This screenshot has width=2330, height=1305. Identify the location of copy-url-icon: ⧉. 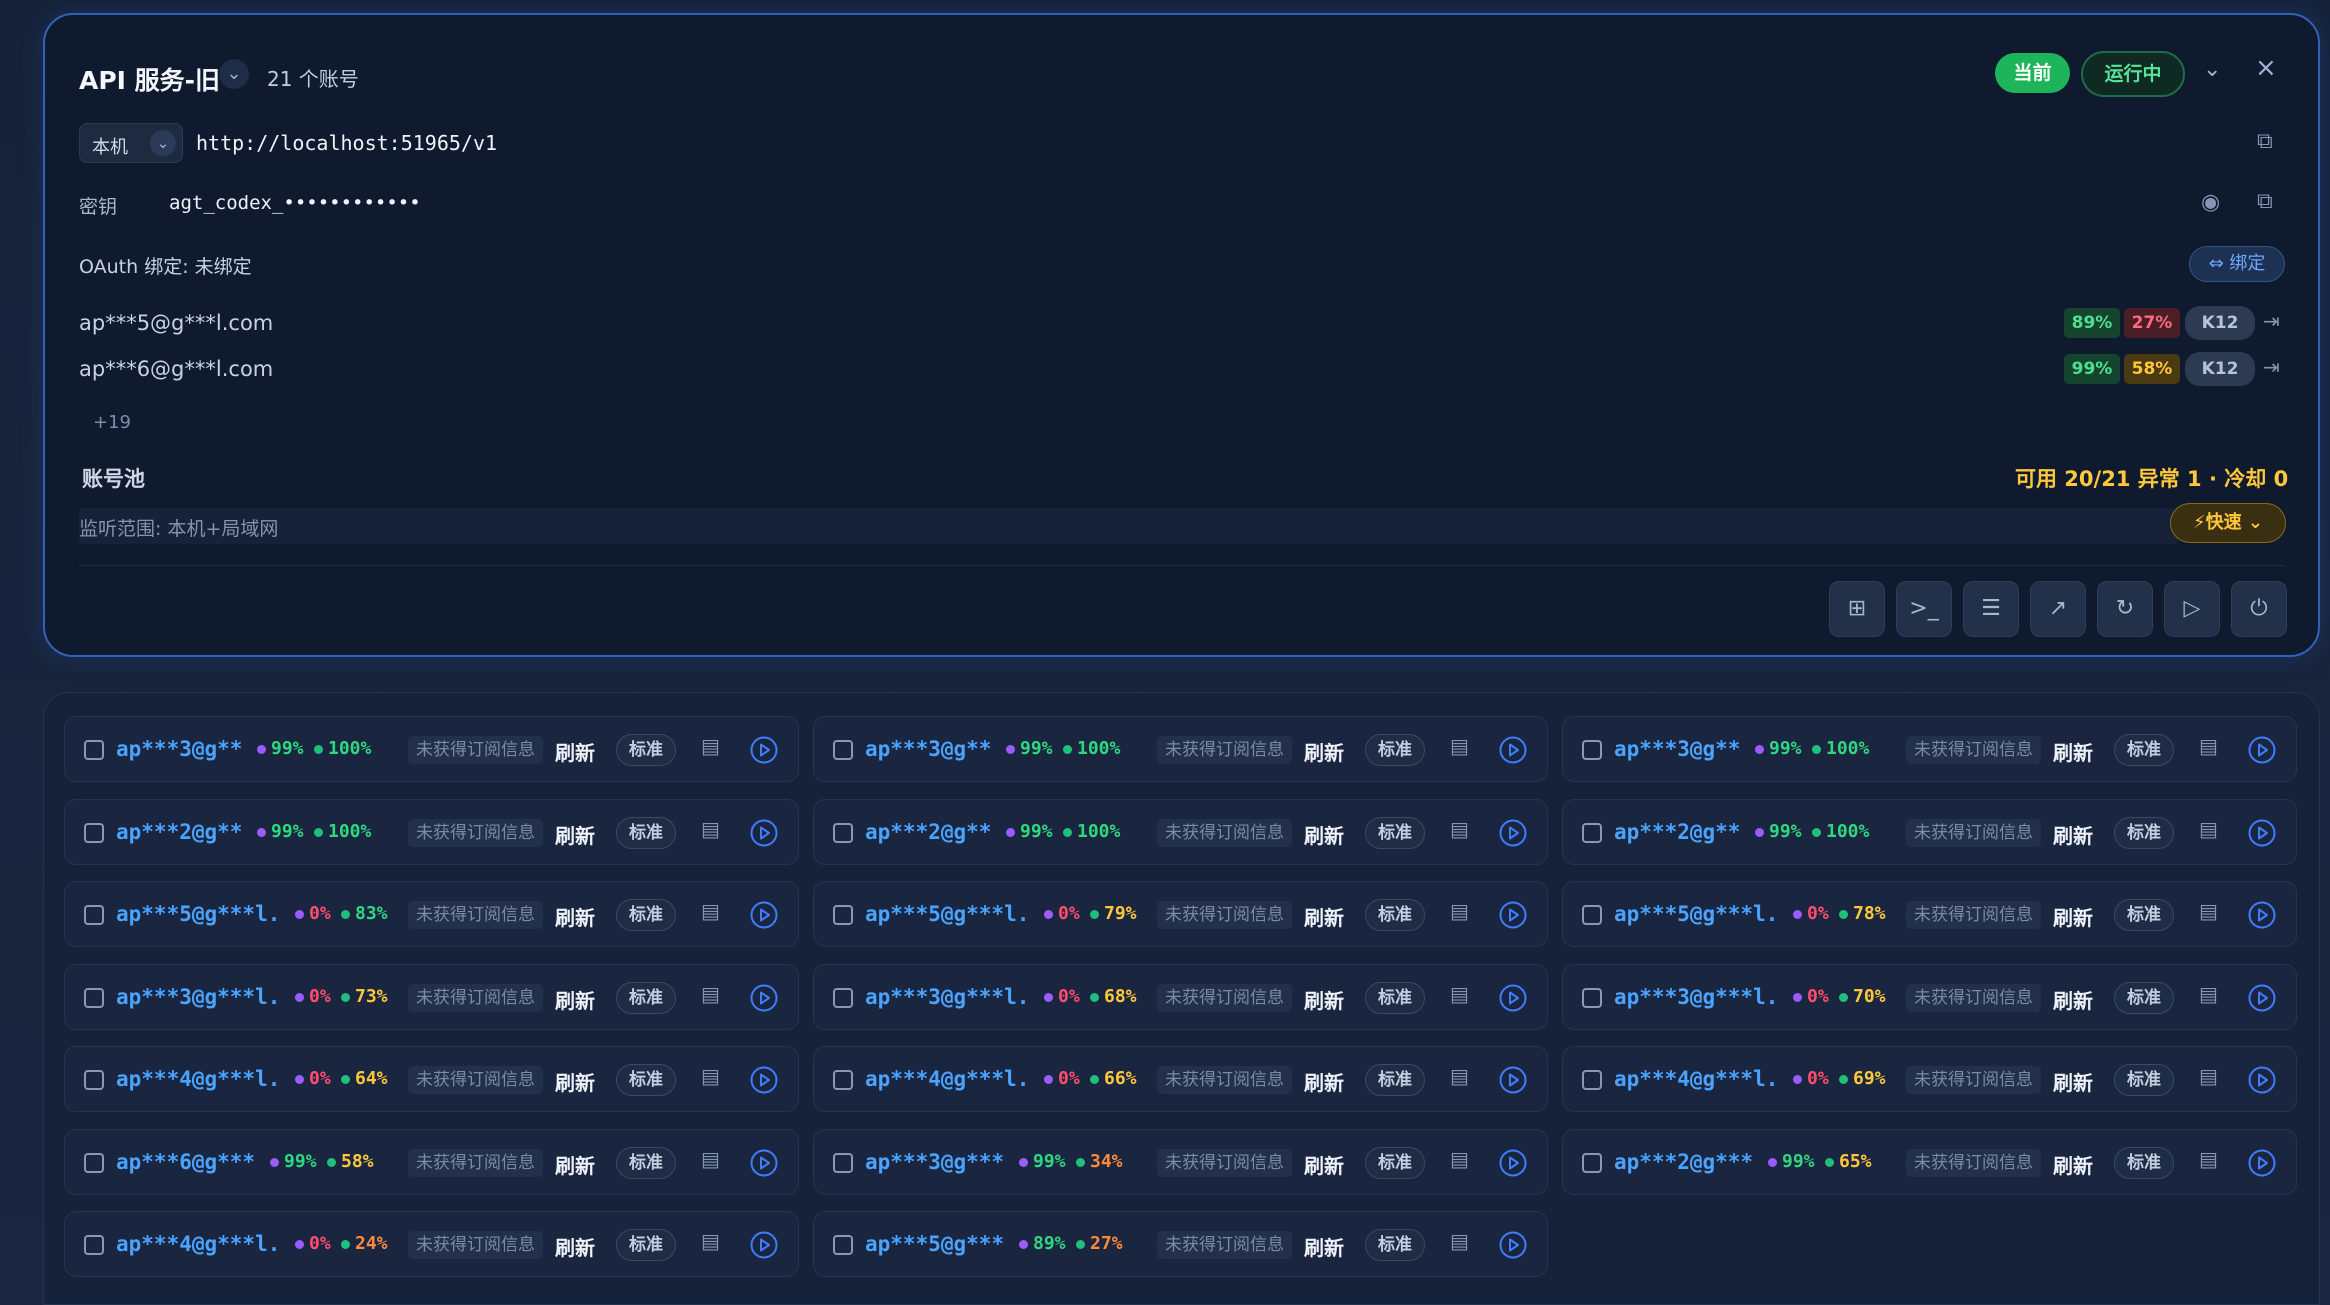
(2265, 141).